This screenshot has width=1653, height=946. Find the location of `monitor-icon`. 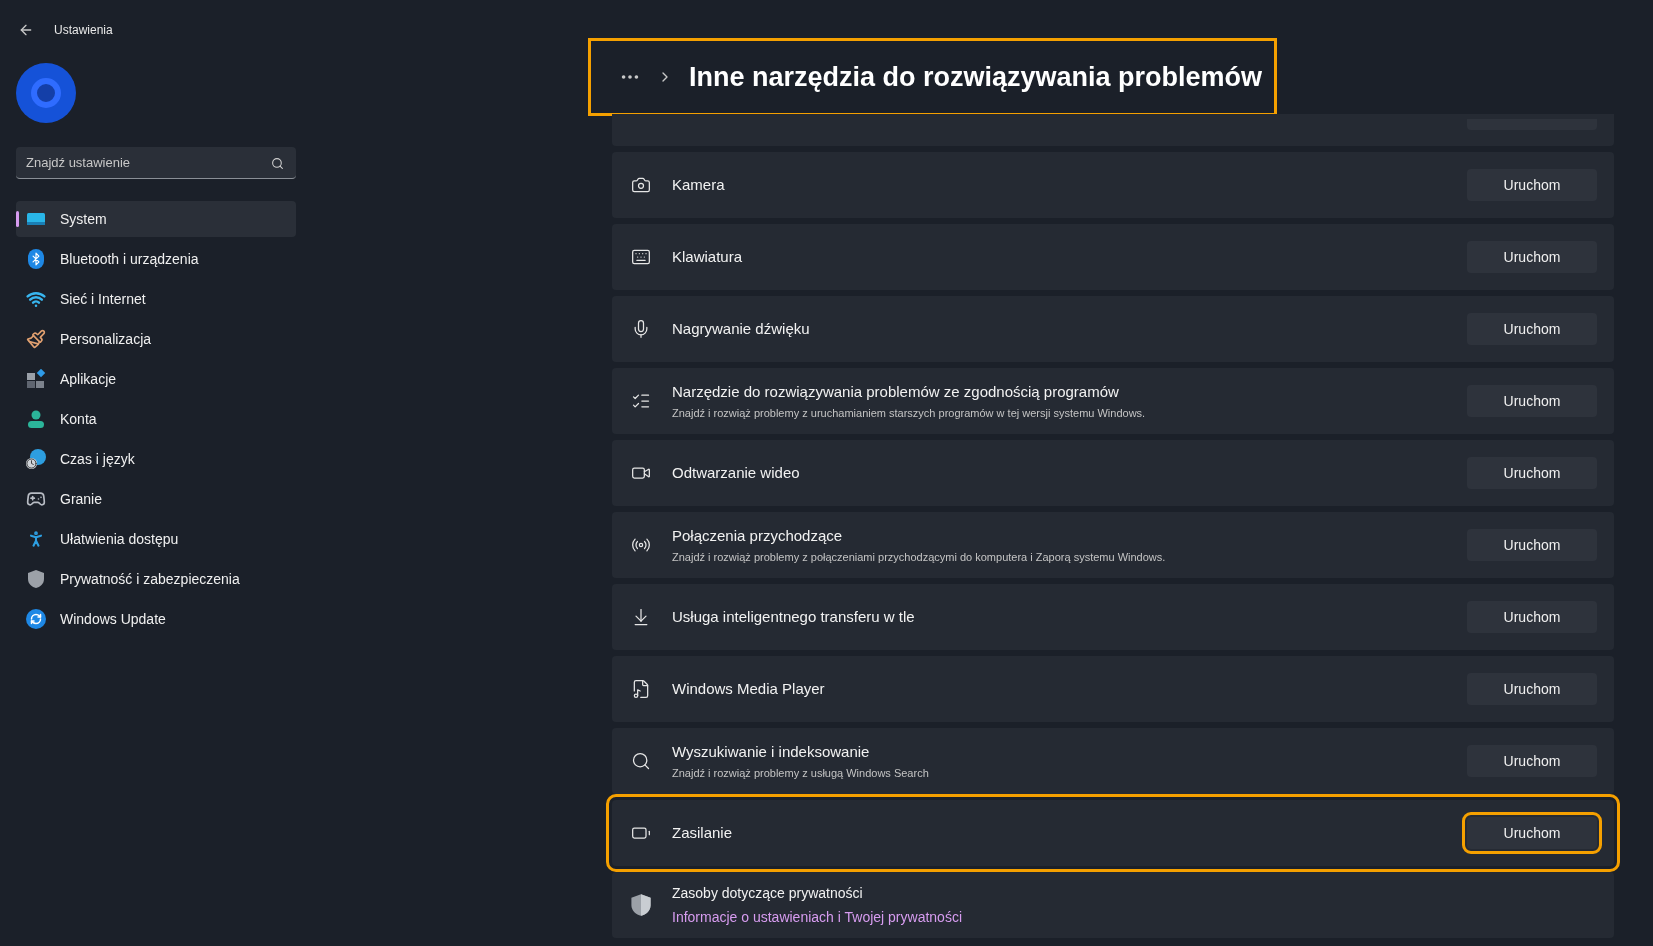

monitor-icon is located at coordinates (36, 219).